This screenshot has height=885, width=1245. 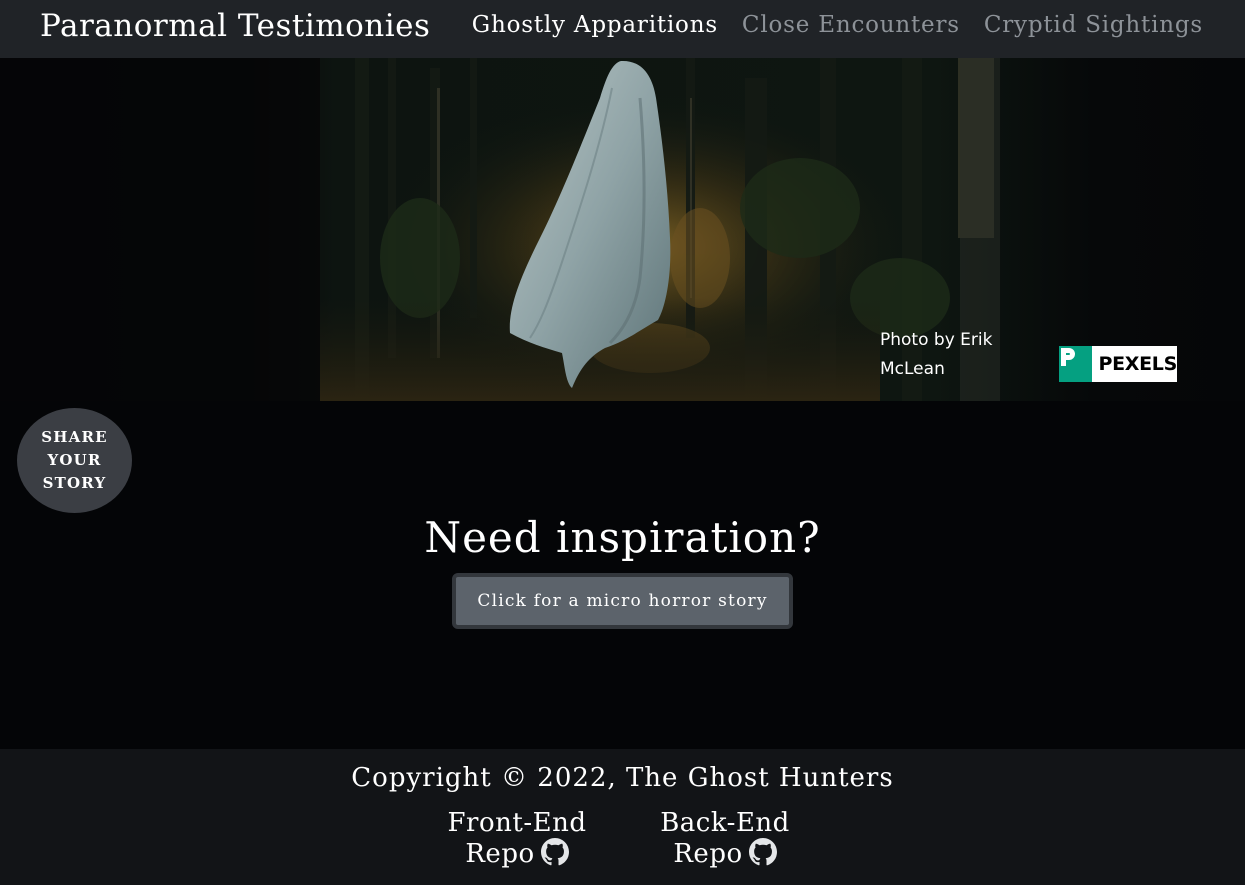 I want to click on pexels-logo-link: PEXELS, so click(x=1118, y=364).